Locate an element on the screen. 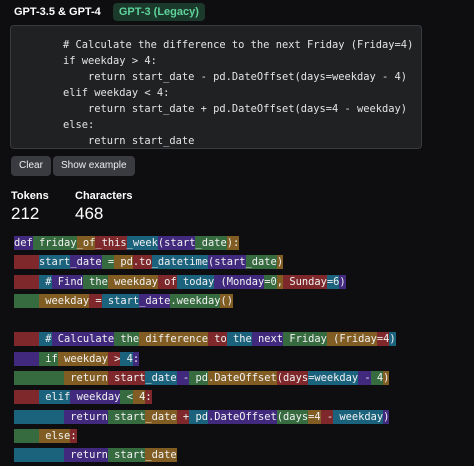 This screenshot has width=474, height=466. token-line: start _date = pd .to _datetime (start _date) is located at coordinates (244, 262).